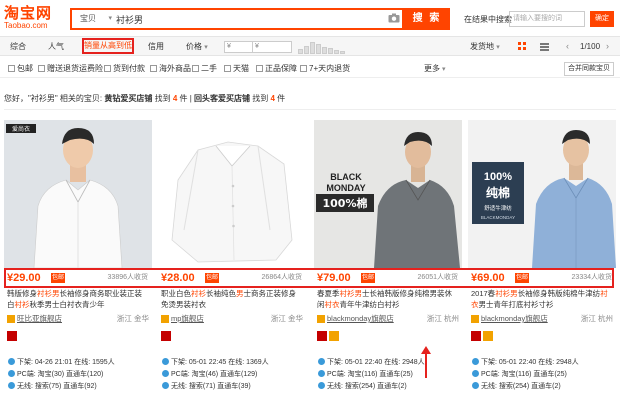 The height and width of the screenshot is (398, 620). Describe the element at coordinates (170, 68) in the screenshot. I see `filter-overseas: 海外商品` at that location.